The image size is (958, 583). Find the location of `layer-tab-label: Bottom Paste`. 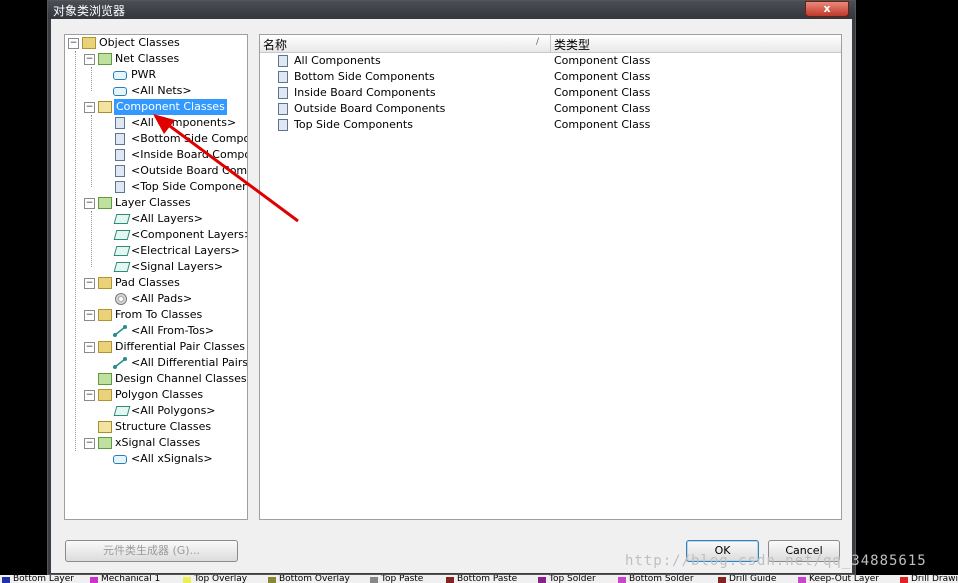

layer-tab-label: Bottom Paste is located at coordinates (487, 579).